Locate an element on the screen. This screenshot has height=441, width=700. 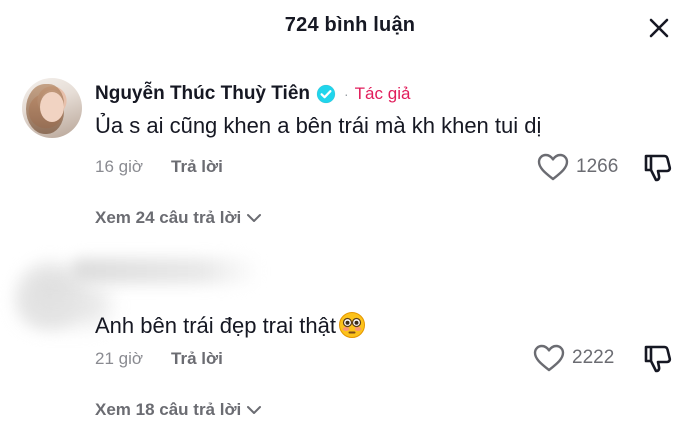
close-icon is located at coordinates (659, 28).